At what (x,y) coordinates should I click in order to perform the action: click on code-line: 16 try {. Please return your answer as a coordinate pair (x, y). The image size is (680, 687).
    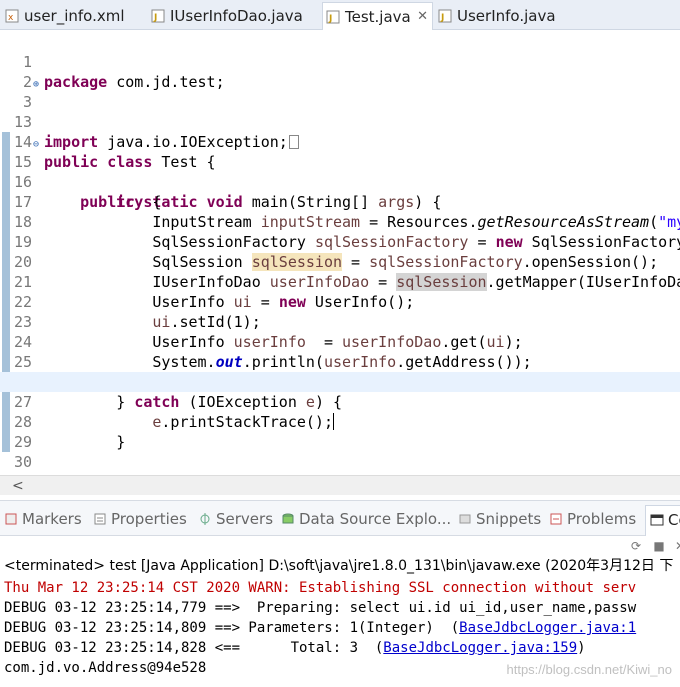
    Looking at the image, I should click on (340, 181).